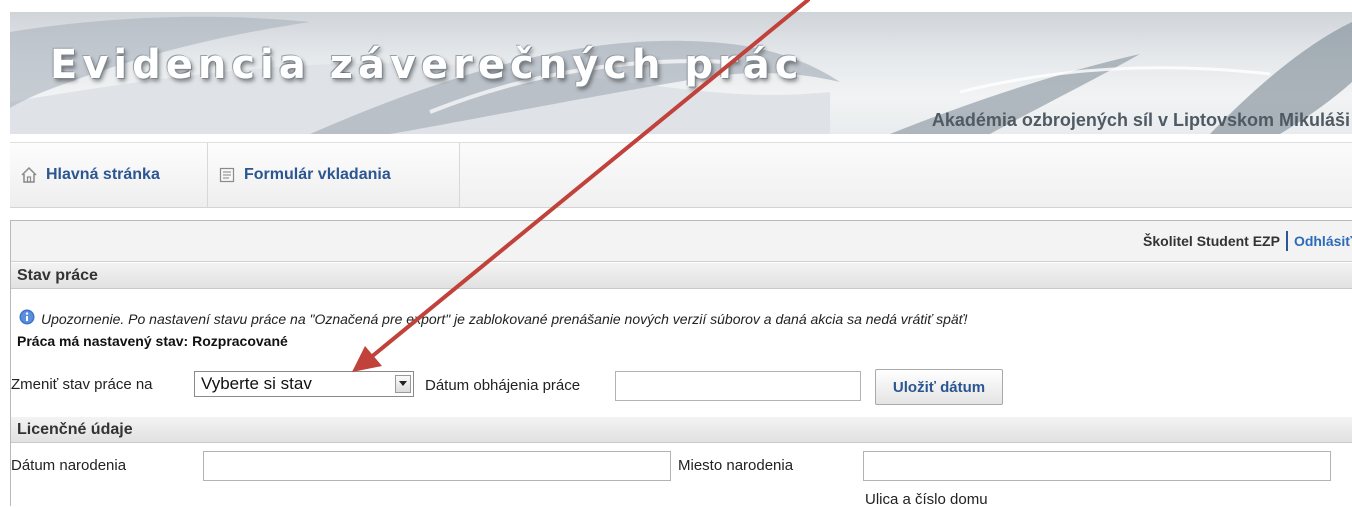  Describe the element at coordinates (503, 385) in the screenshot. I see `defense-date-label: Dátum obhájenia práce` at that location.